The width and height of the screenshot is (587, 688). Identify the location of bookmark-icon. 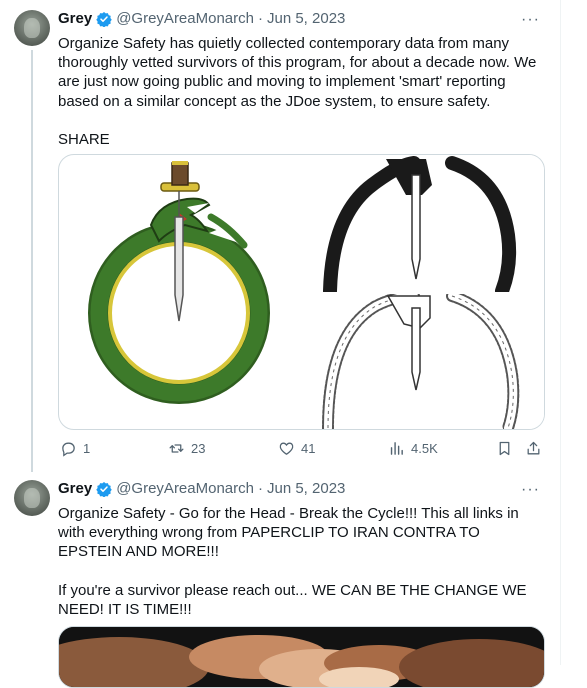
(504, 448).